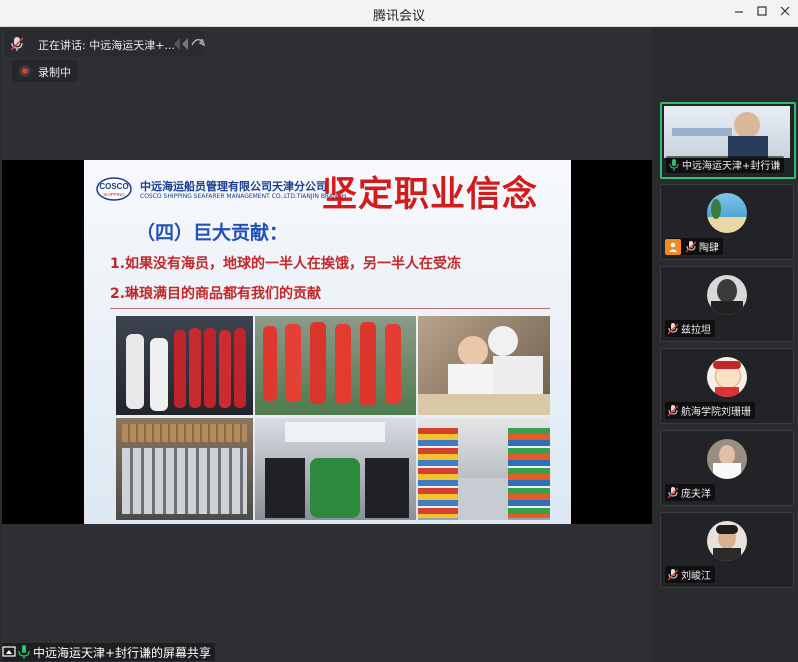 Image resolution: width=798 pixels, height=662 pixels. I want to click on participant-name: 陶肆, so click(709, 248).